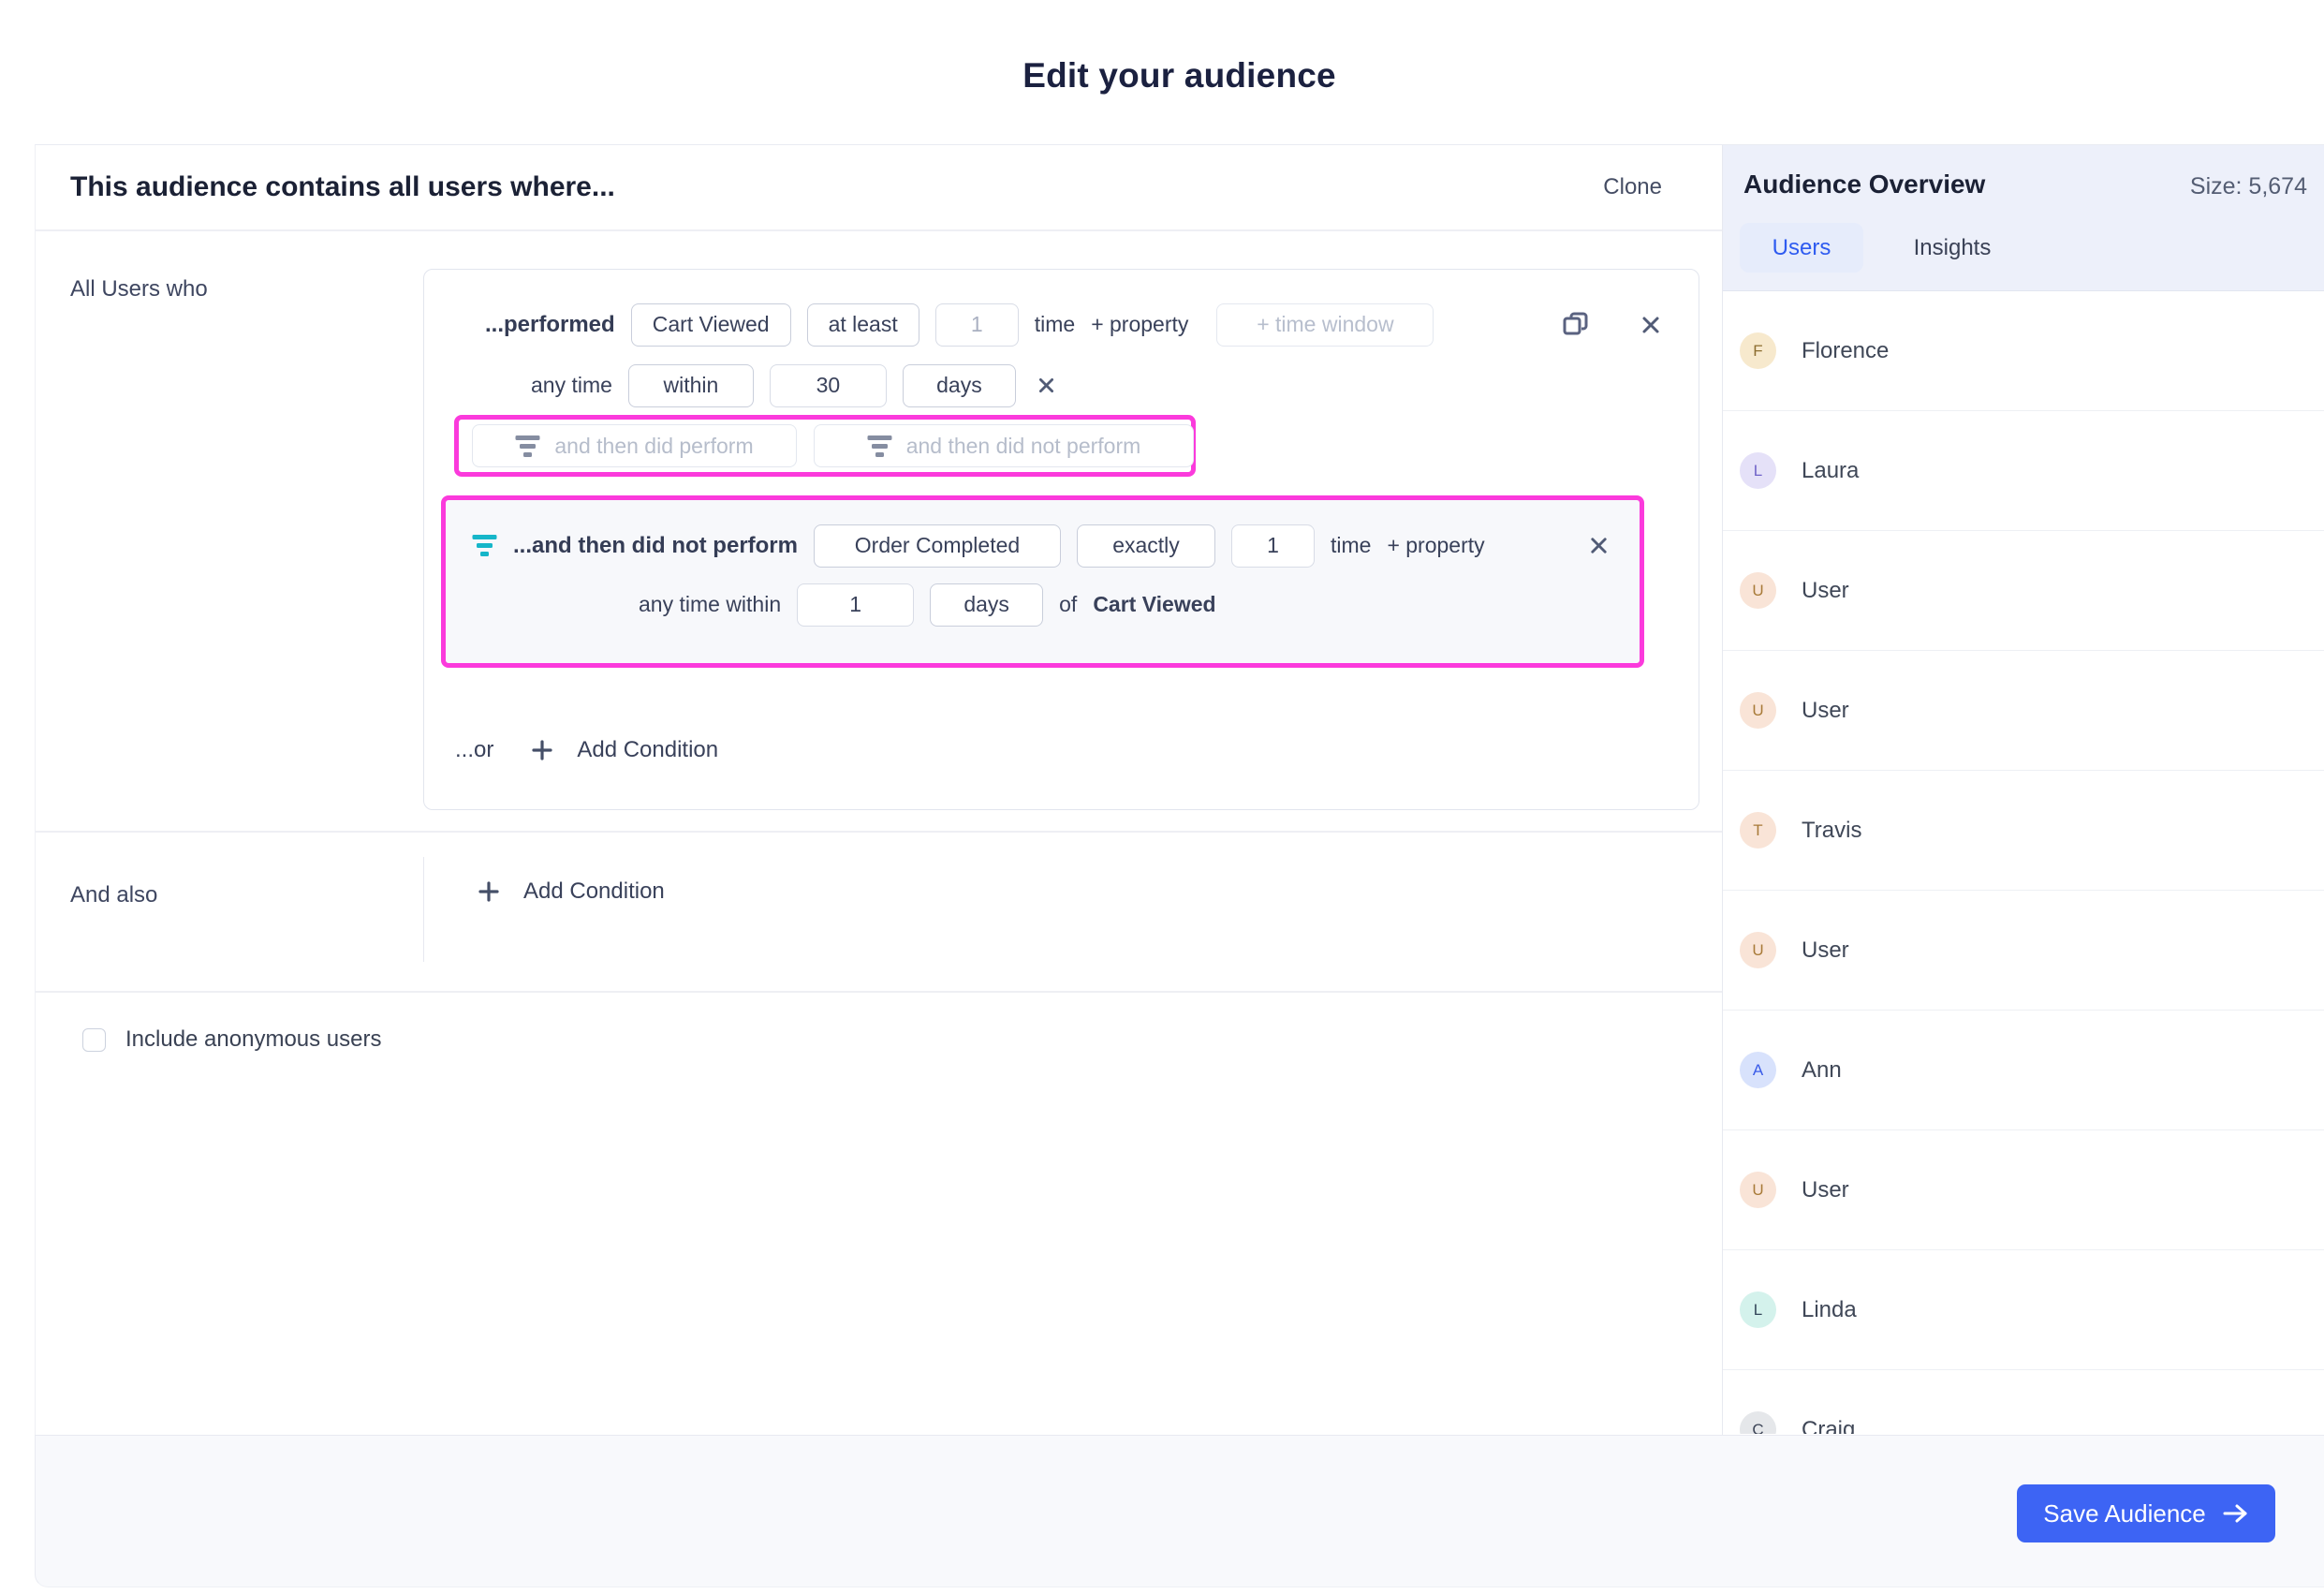 The height and width of the screenshot is (1594, 2324). I want to click on sequence-prefix-label: ...and then did not perform, so click(655, 545).